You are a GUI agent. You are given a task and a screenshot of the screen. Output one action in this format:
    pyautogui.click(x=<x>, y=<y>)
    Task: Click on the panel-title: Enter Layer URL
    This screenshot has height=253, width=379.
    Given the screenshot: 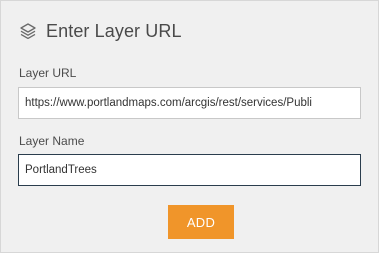 What is the action you would take?
    pyautogui.click(x=114, y=30)
    